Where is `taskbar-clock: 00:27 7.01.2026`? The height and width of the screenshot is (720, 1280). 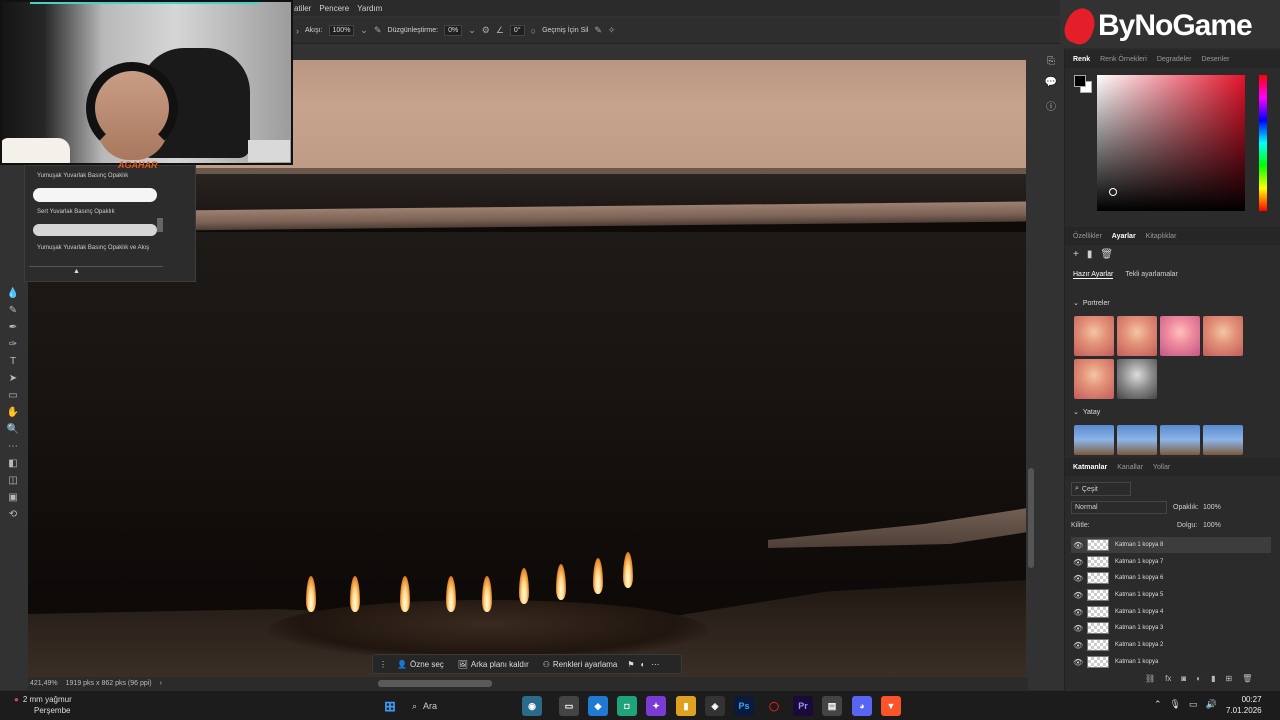
taskbar-clock: 00:27 7.01.2026 is located at coordinates (1244, 705).